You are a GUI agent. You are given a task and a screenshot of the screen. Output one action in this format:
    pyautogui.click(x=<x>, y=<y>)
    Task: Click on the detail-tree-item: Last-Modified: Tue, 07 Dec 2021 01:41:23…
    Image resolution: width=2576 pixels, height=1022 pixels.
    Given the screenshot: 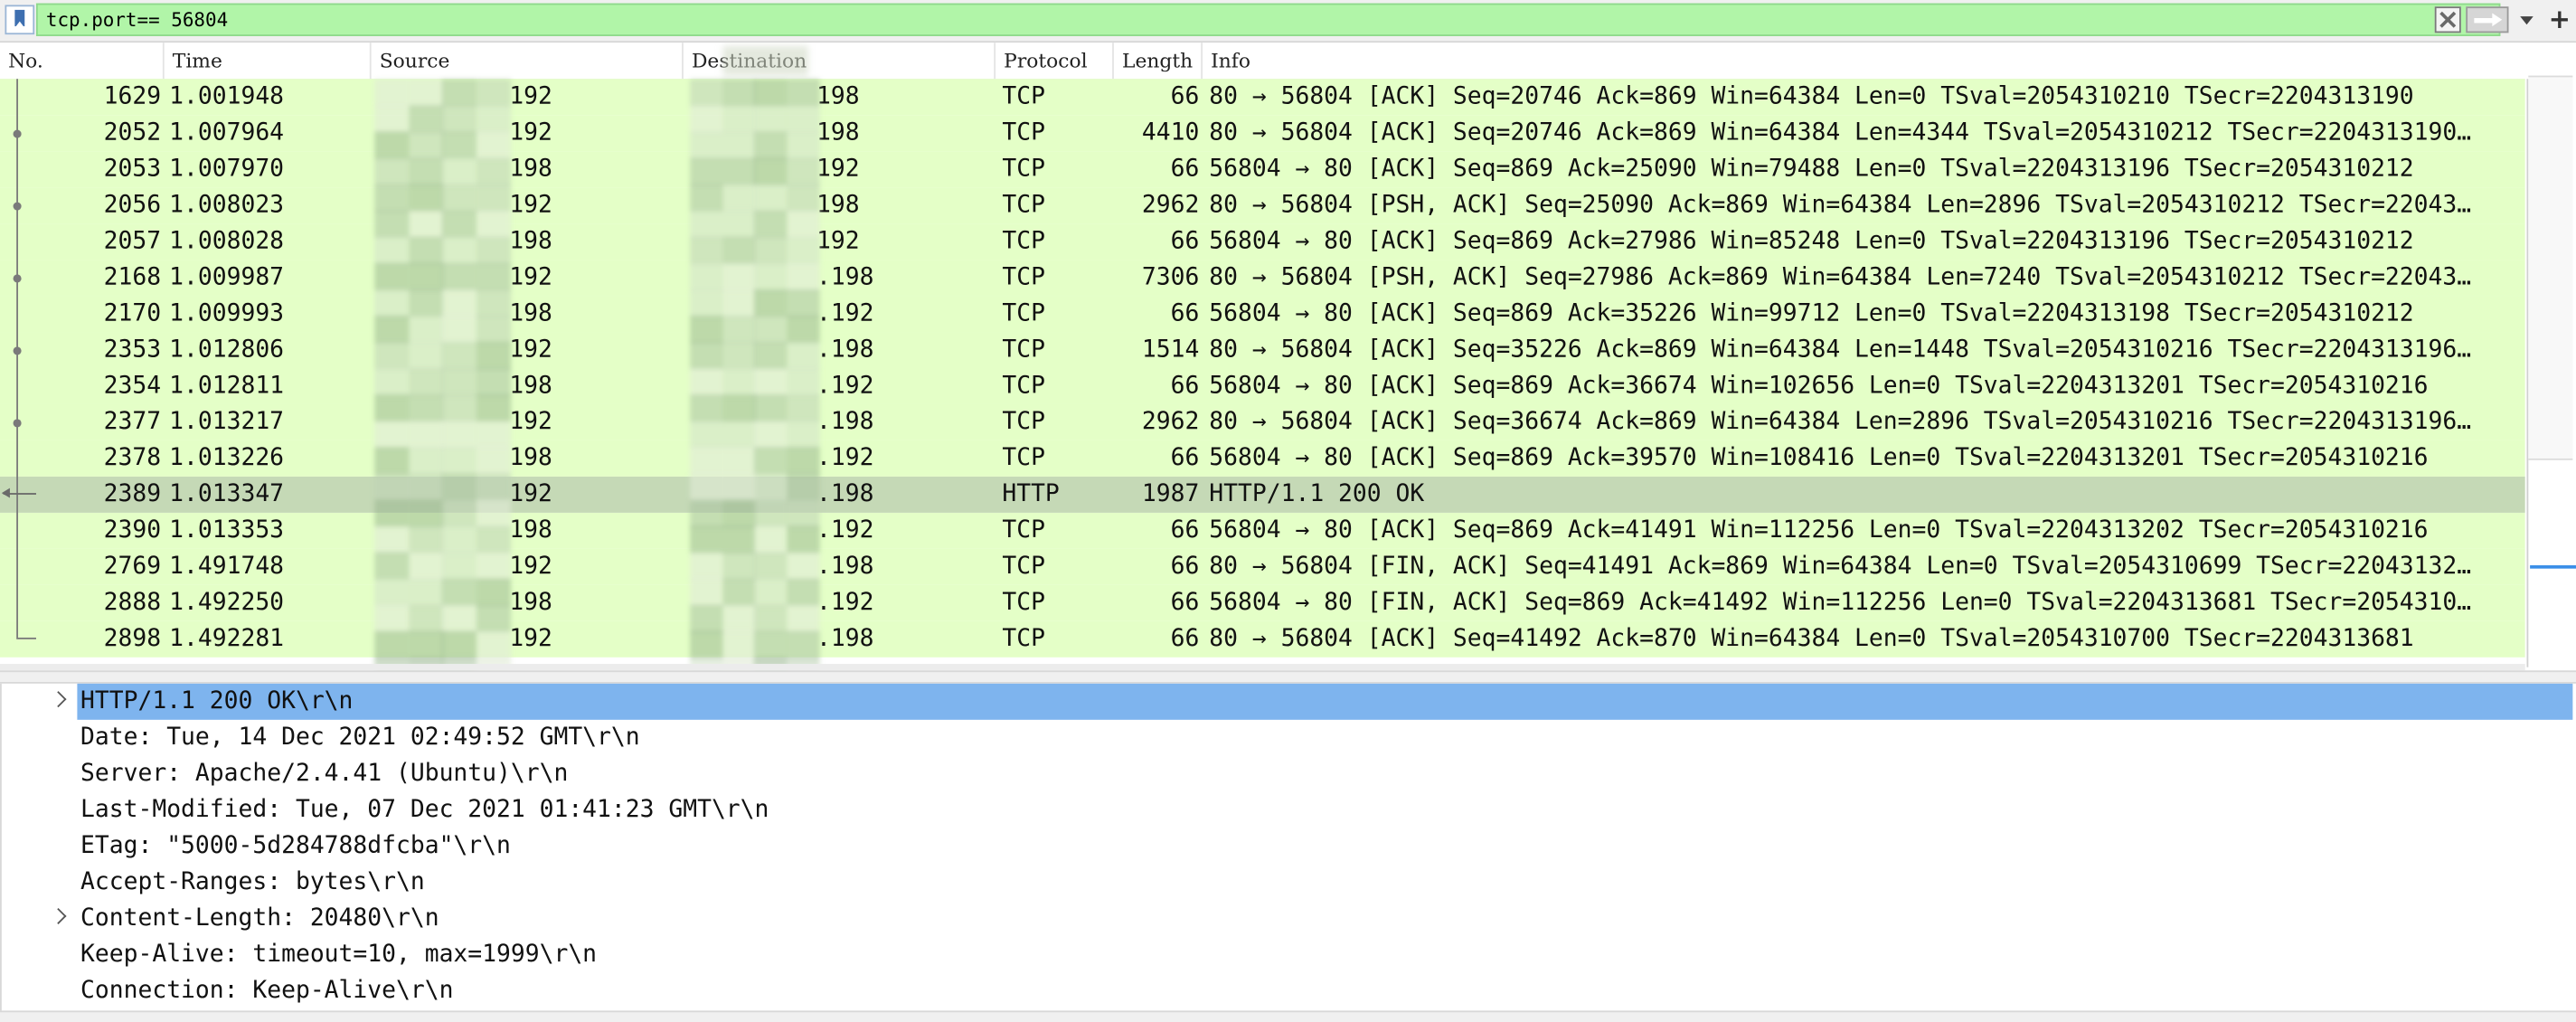 What is the action you would take?
    pyautogui.click(x=1287, y=810)
    